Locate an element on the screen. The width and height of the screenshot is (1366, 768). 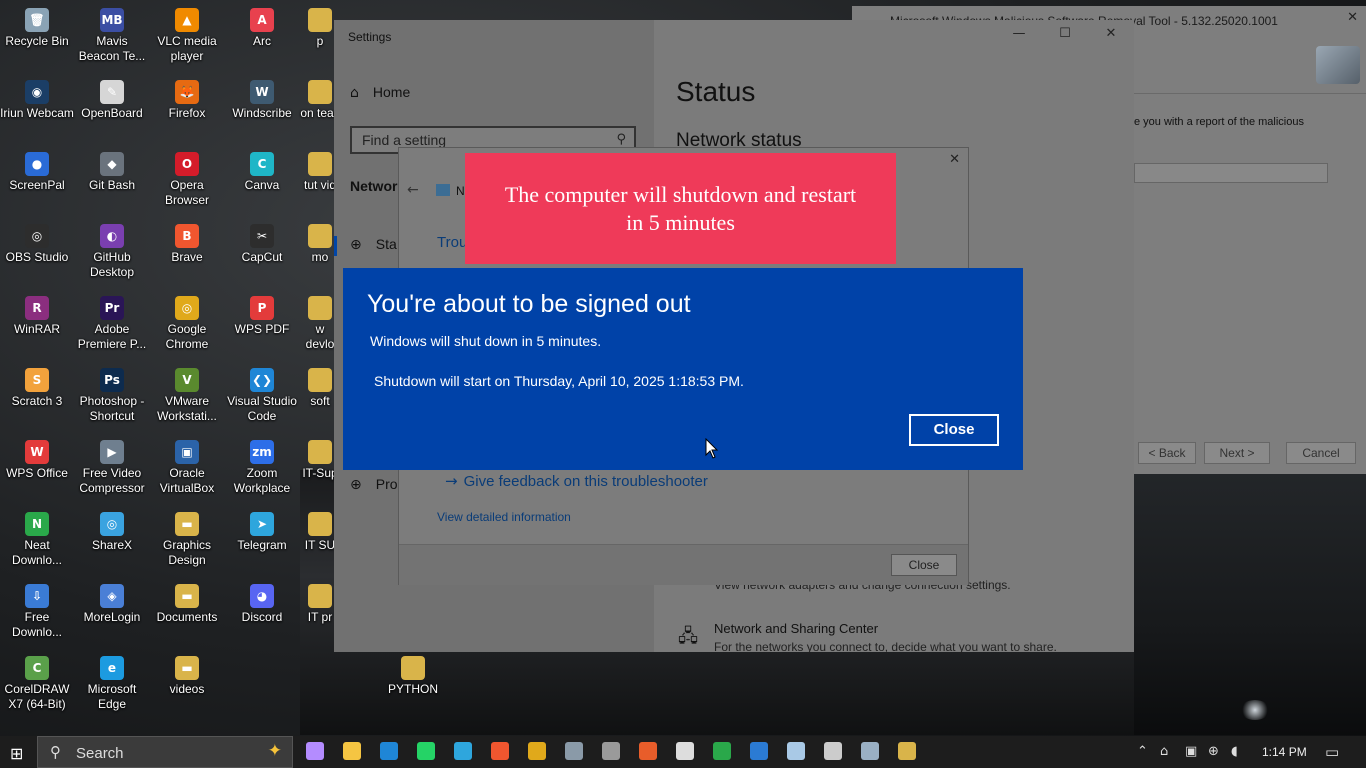
vscode-app-icon is located at coordinates (389, 751).